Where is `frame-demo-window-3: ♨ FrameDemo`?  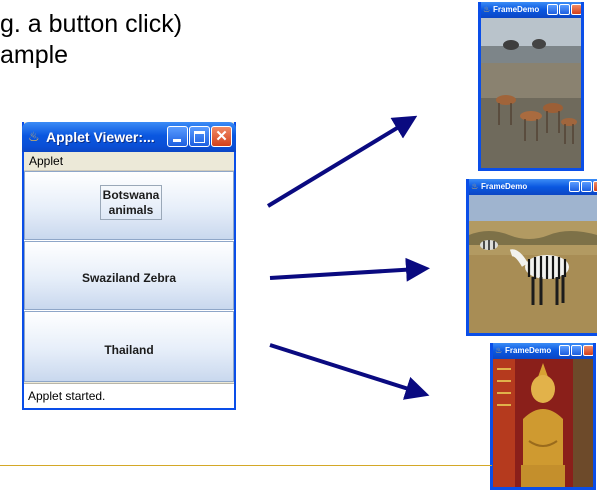
frame-demo-window-3: ♨ FrameDemo is located at coordinates (543, 416).